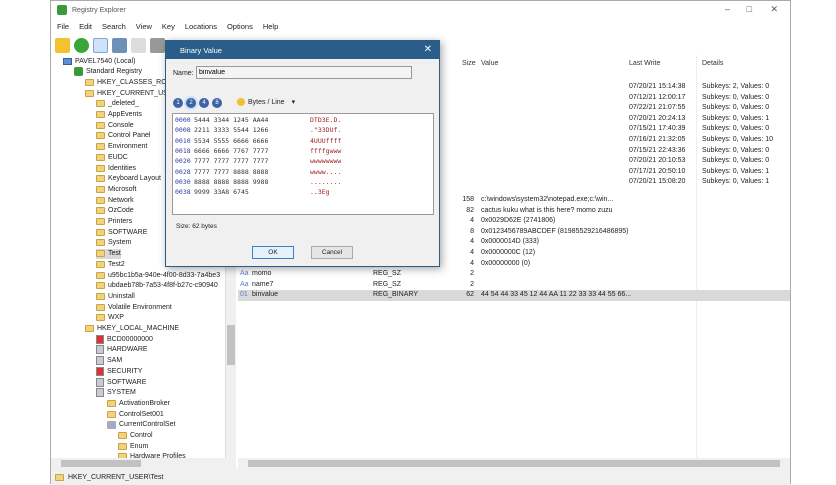  Describe the element at coordinates (244, 295) in the screenshot. I see `binary-value-icon: 01` at that location.